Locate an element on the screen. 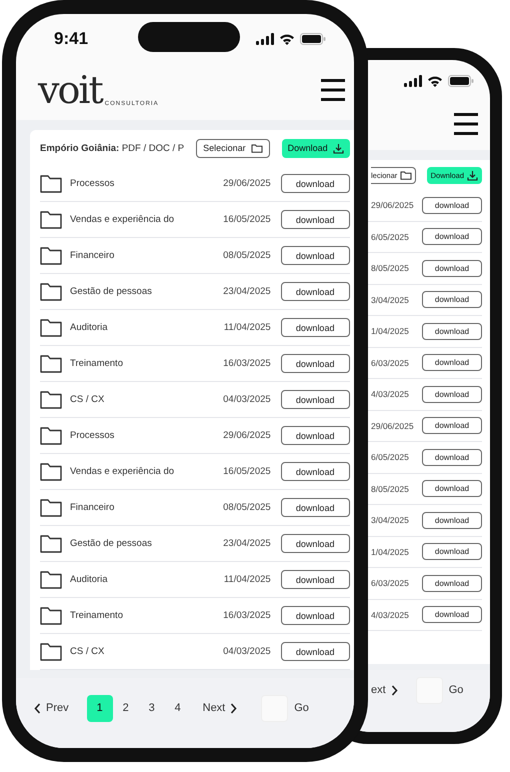  logo-text: voit is located at coordinates (70, 90).